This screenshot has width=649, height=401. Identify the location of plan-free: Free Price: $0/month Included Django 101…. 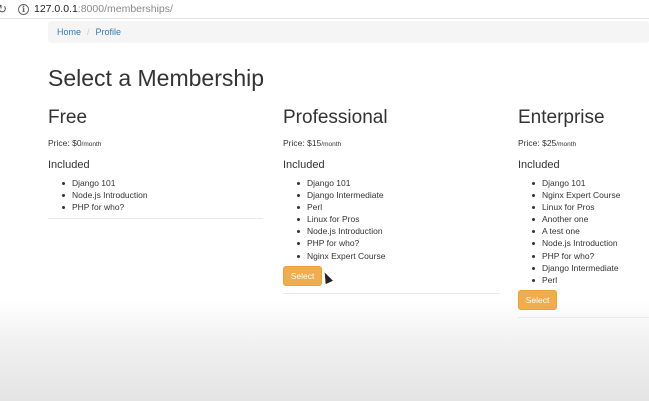
(155, 160).